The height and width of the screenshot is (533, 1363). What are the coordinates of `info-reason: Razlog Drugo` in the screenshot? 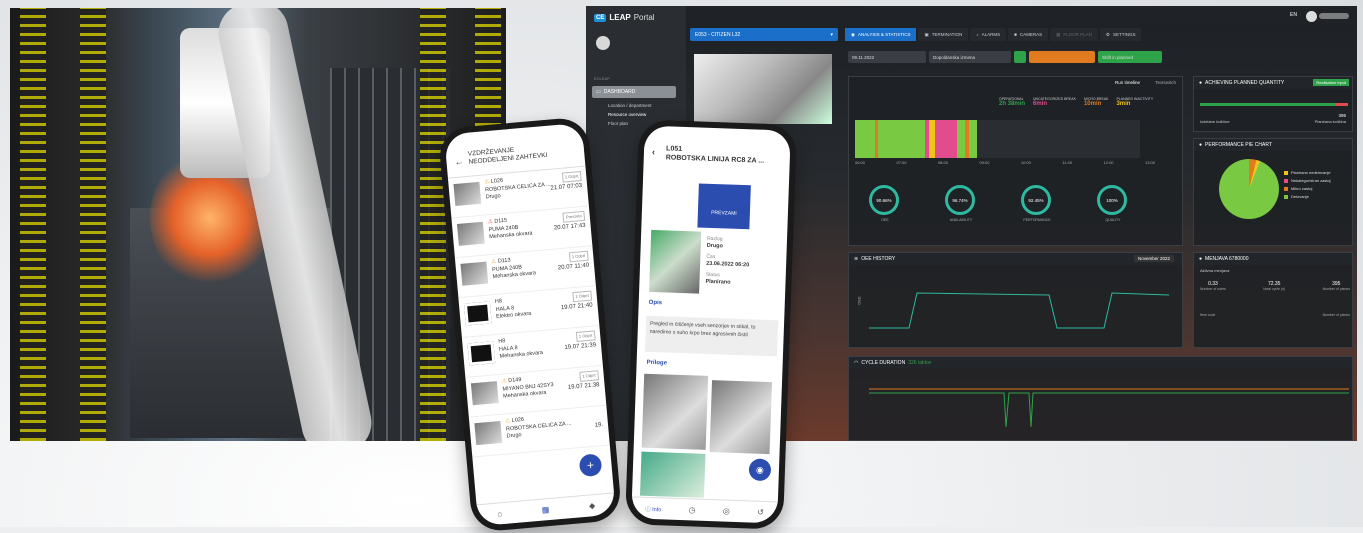 It's located at (747, 244).